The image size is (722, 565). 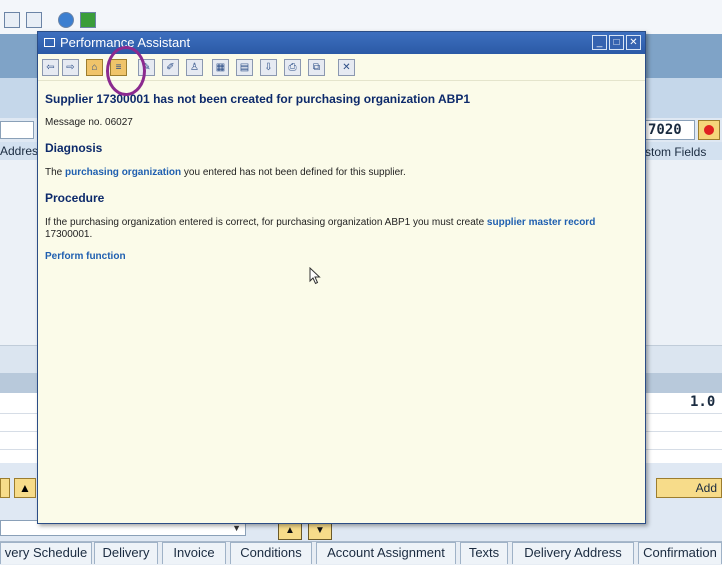 What do you see at coordinates (683, 152) in the screenshot?
I see `tab-custom-fields-partial: stom Fields` at bounding box center [683, 152].